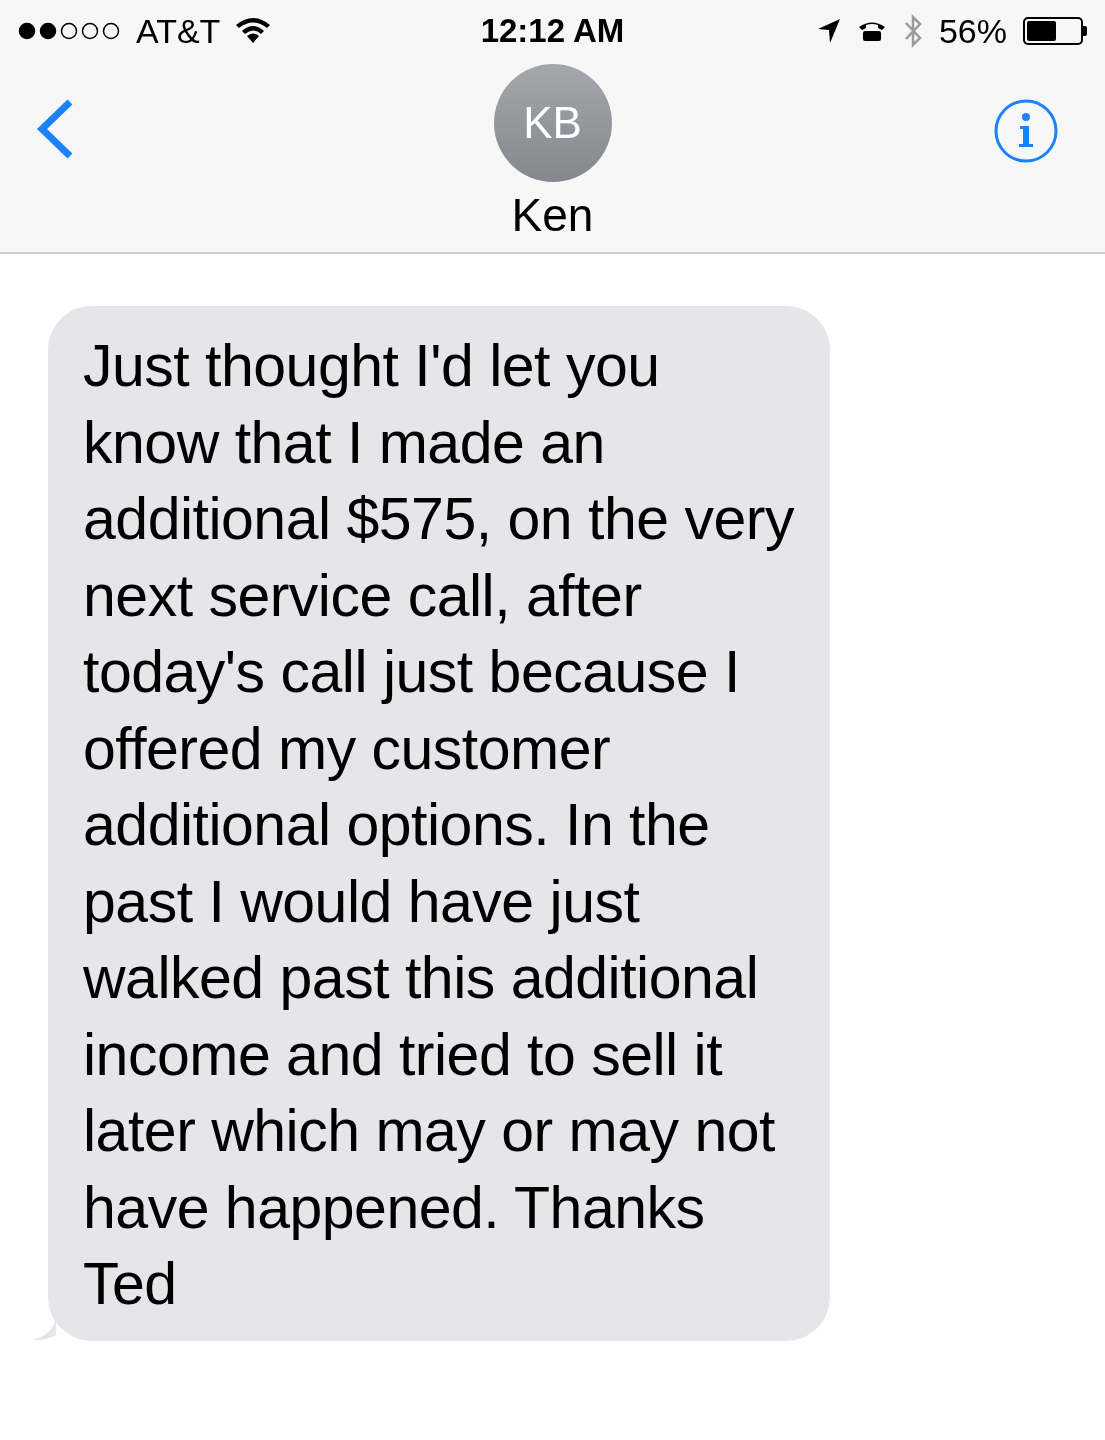 Image resolution: width=1105 pixels, height=1440 pixels. What do you see at coordinates (972, 31) in the screenshot?
I see `battery-percentage: 56%` at bounding box center [972, 31].